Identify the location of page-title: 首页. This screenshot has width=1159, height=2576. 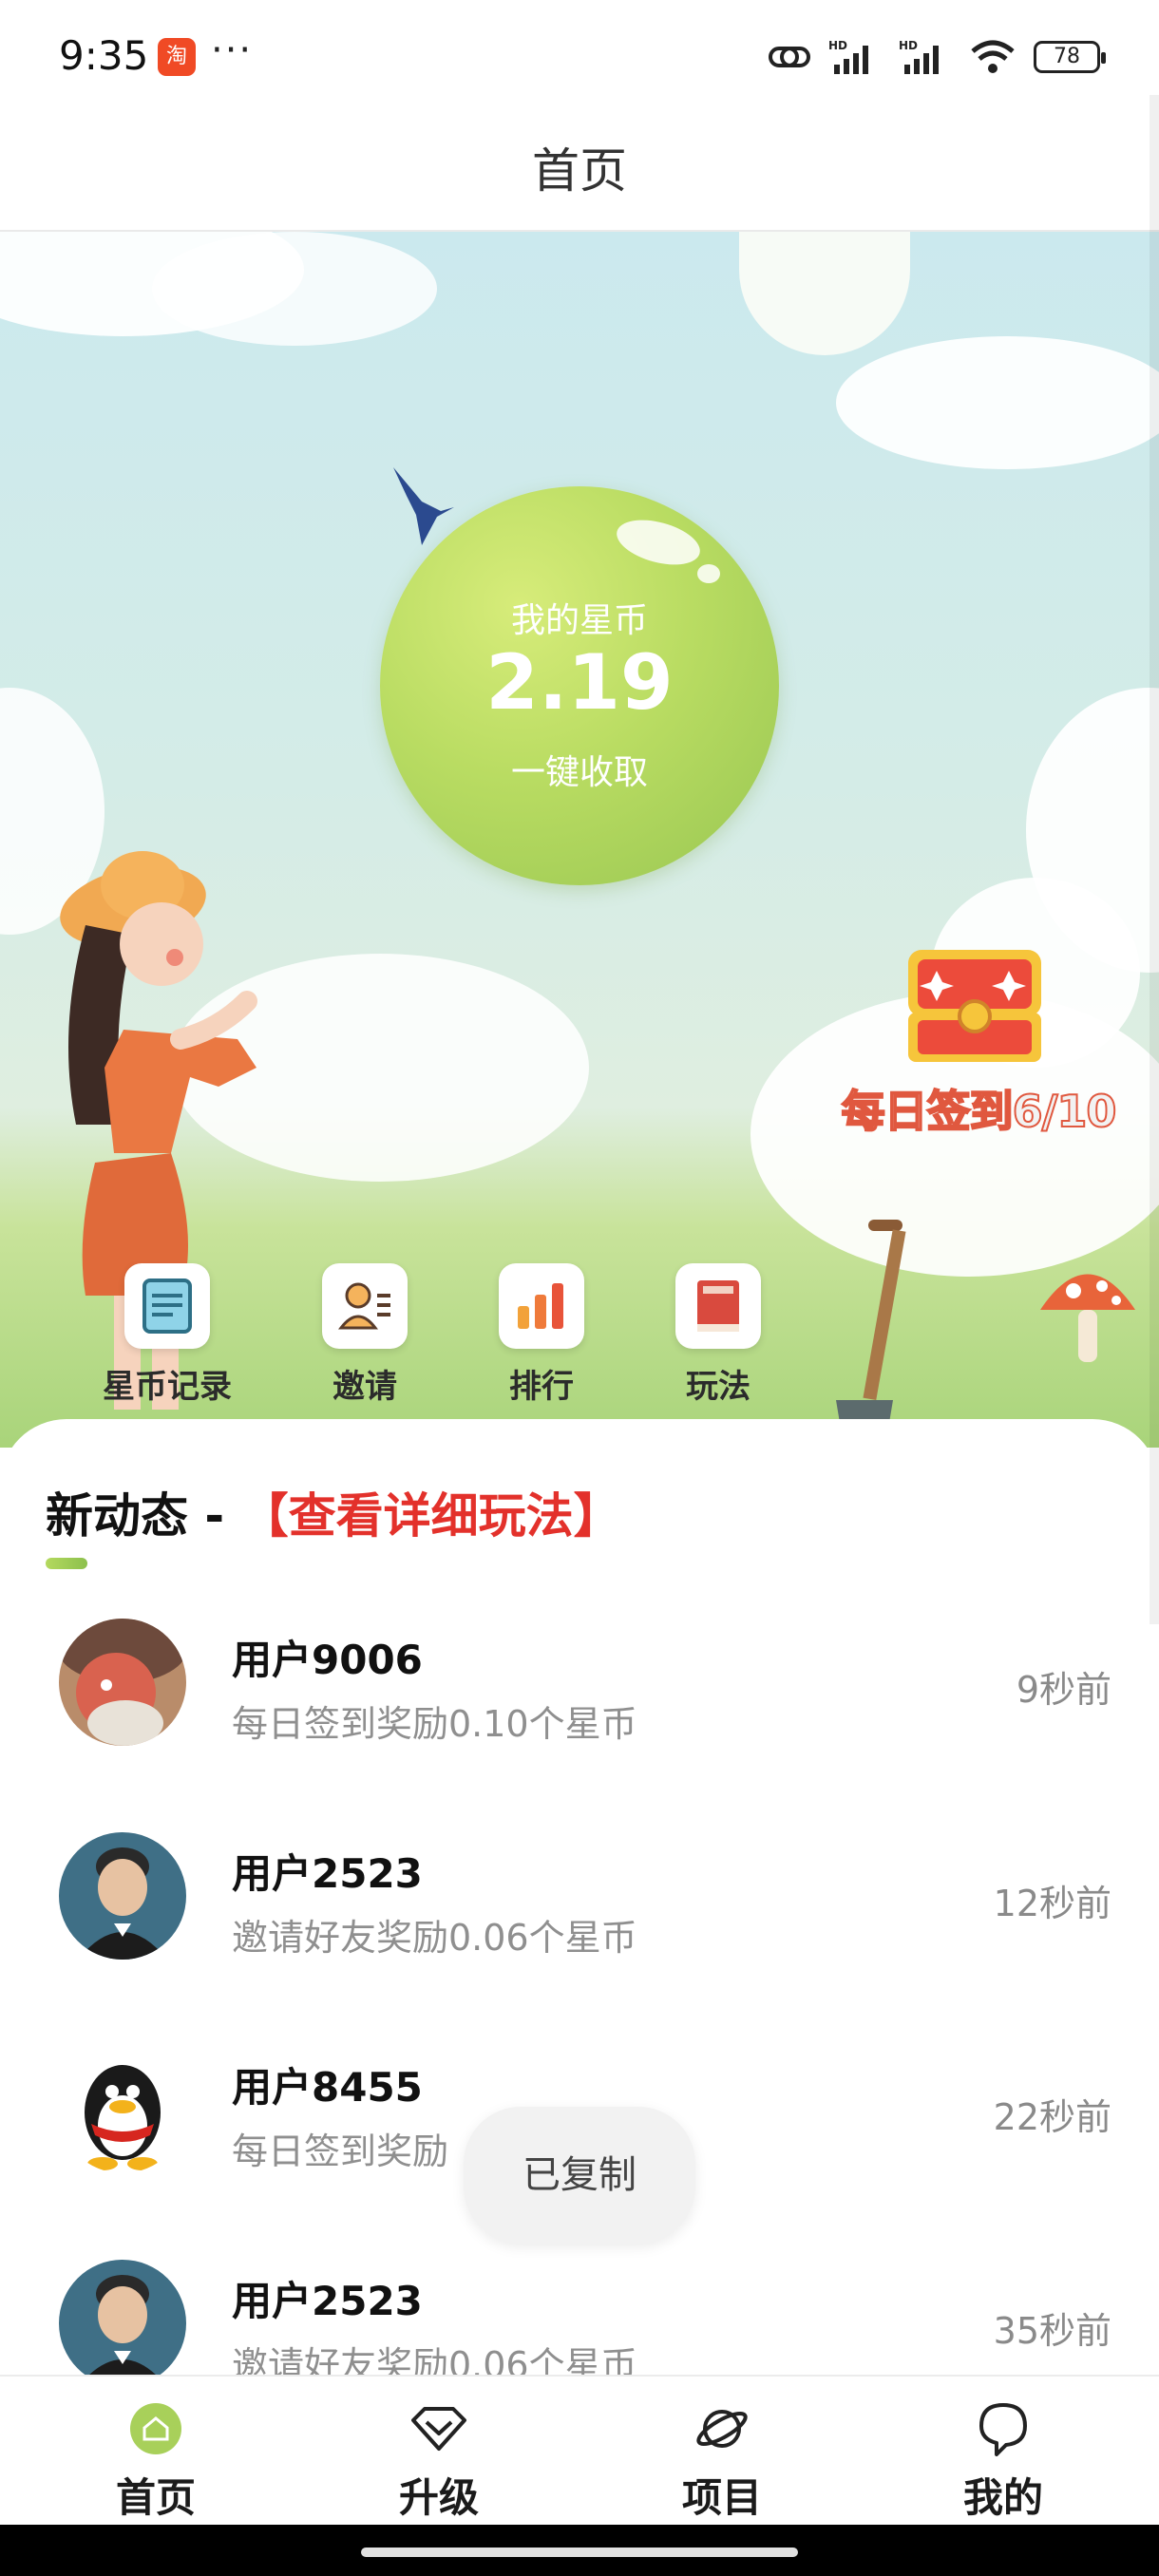
(579, 171).